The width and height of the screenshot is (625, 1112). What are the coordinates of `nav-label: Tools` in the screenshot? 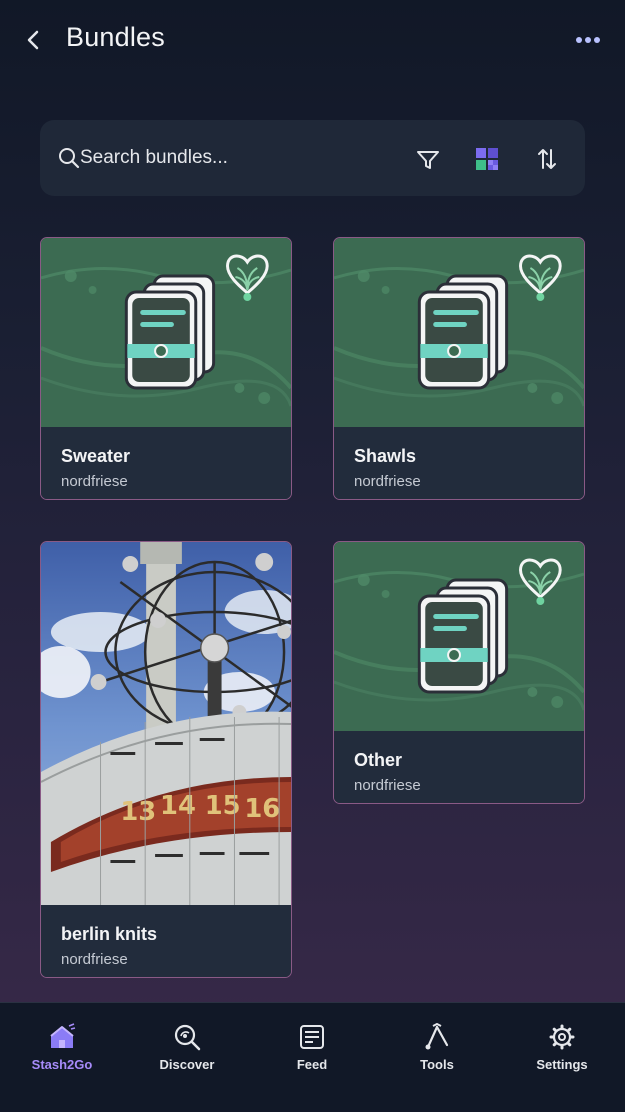 It's located at (437, 1064).